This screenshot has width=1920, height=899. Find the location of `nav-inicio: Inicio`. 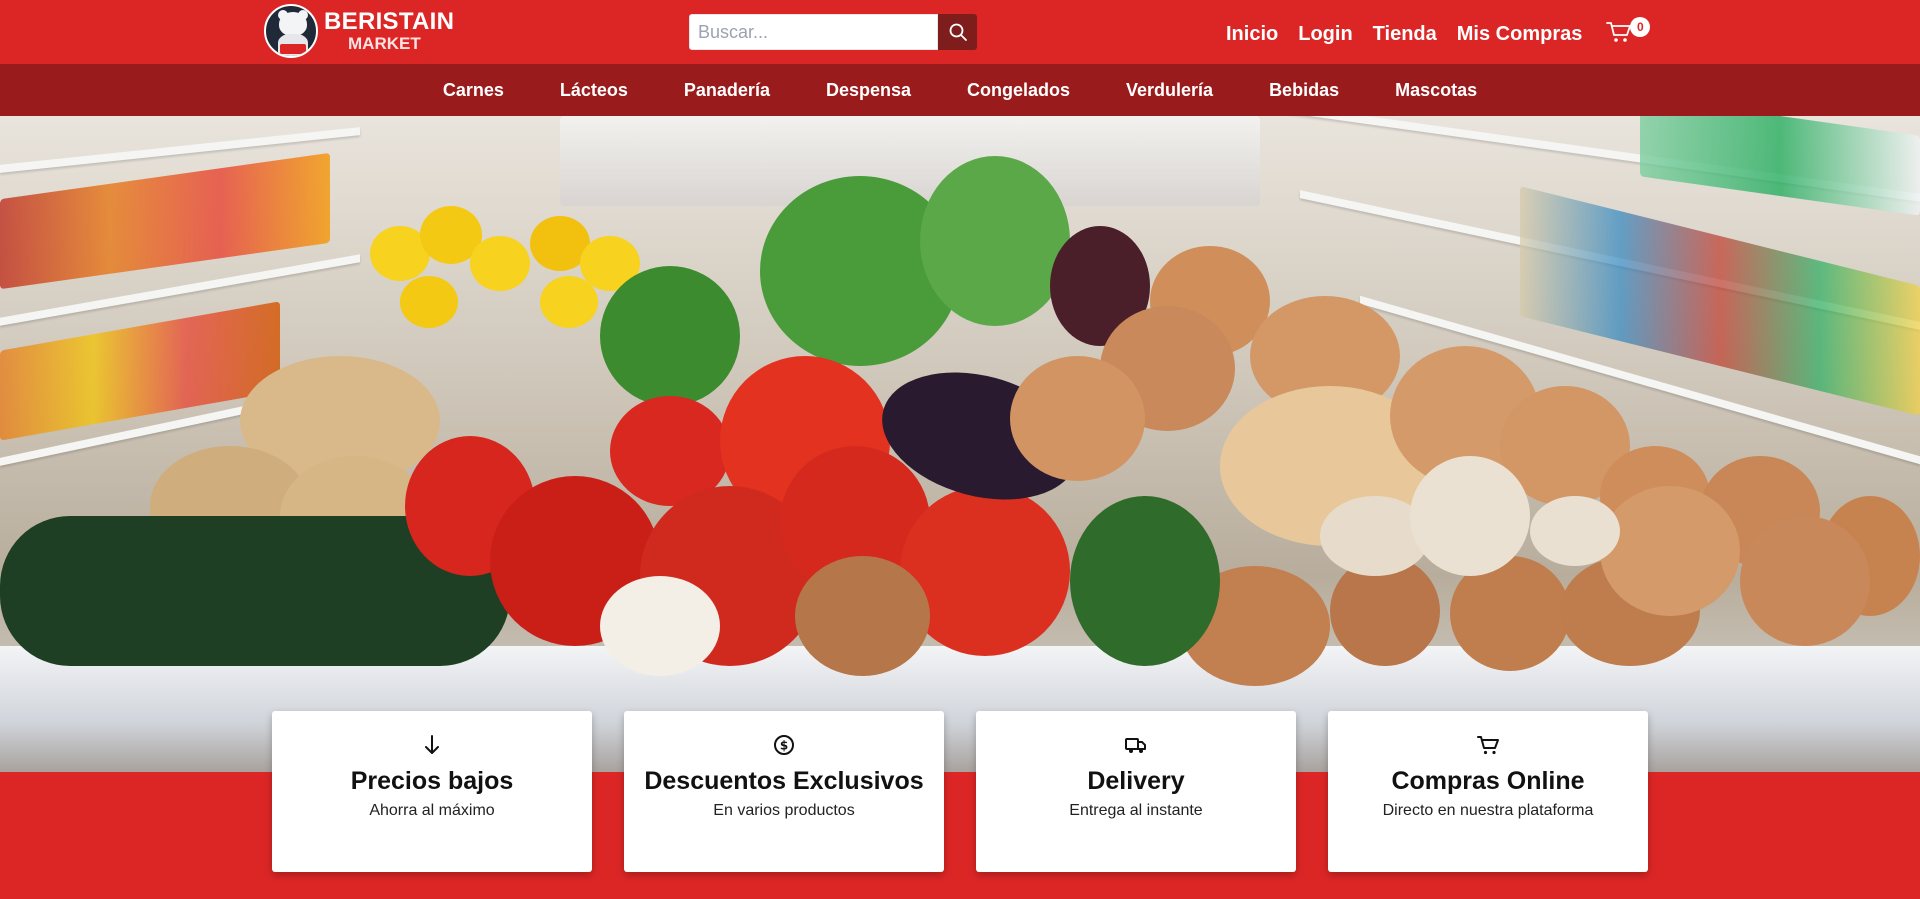

nav-inicio: Inicio is located at coordinates (1252, 34).